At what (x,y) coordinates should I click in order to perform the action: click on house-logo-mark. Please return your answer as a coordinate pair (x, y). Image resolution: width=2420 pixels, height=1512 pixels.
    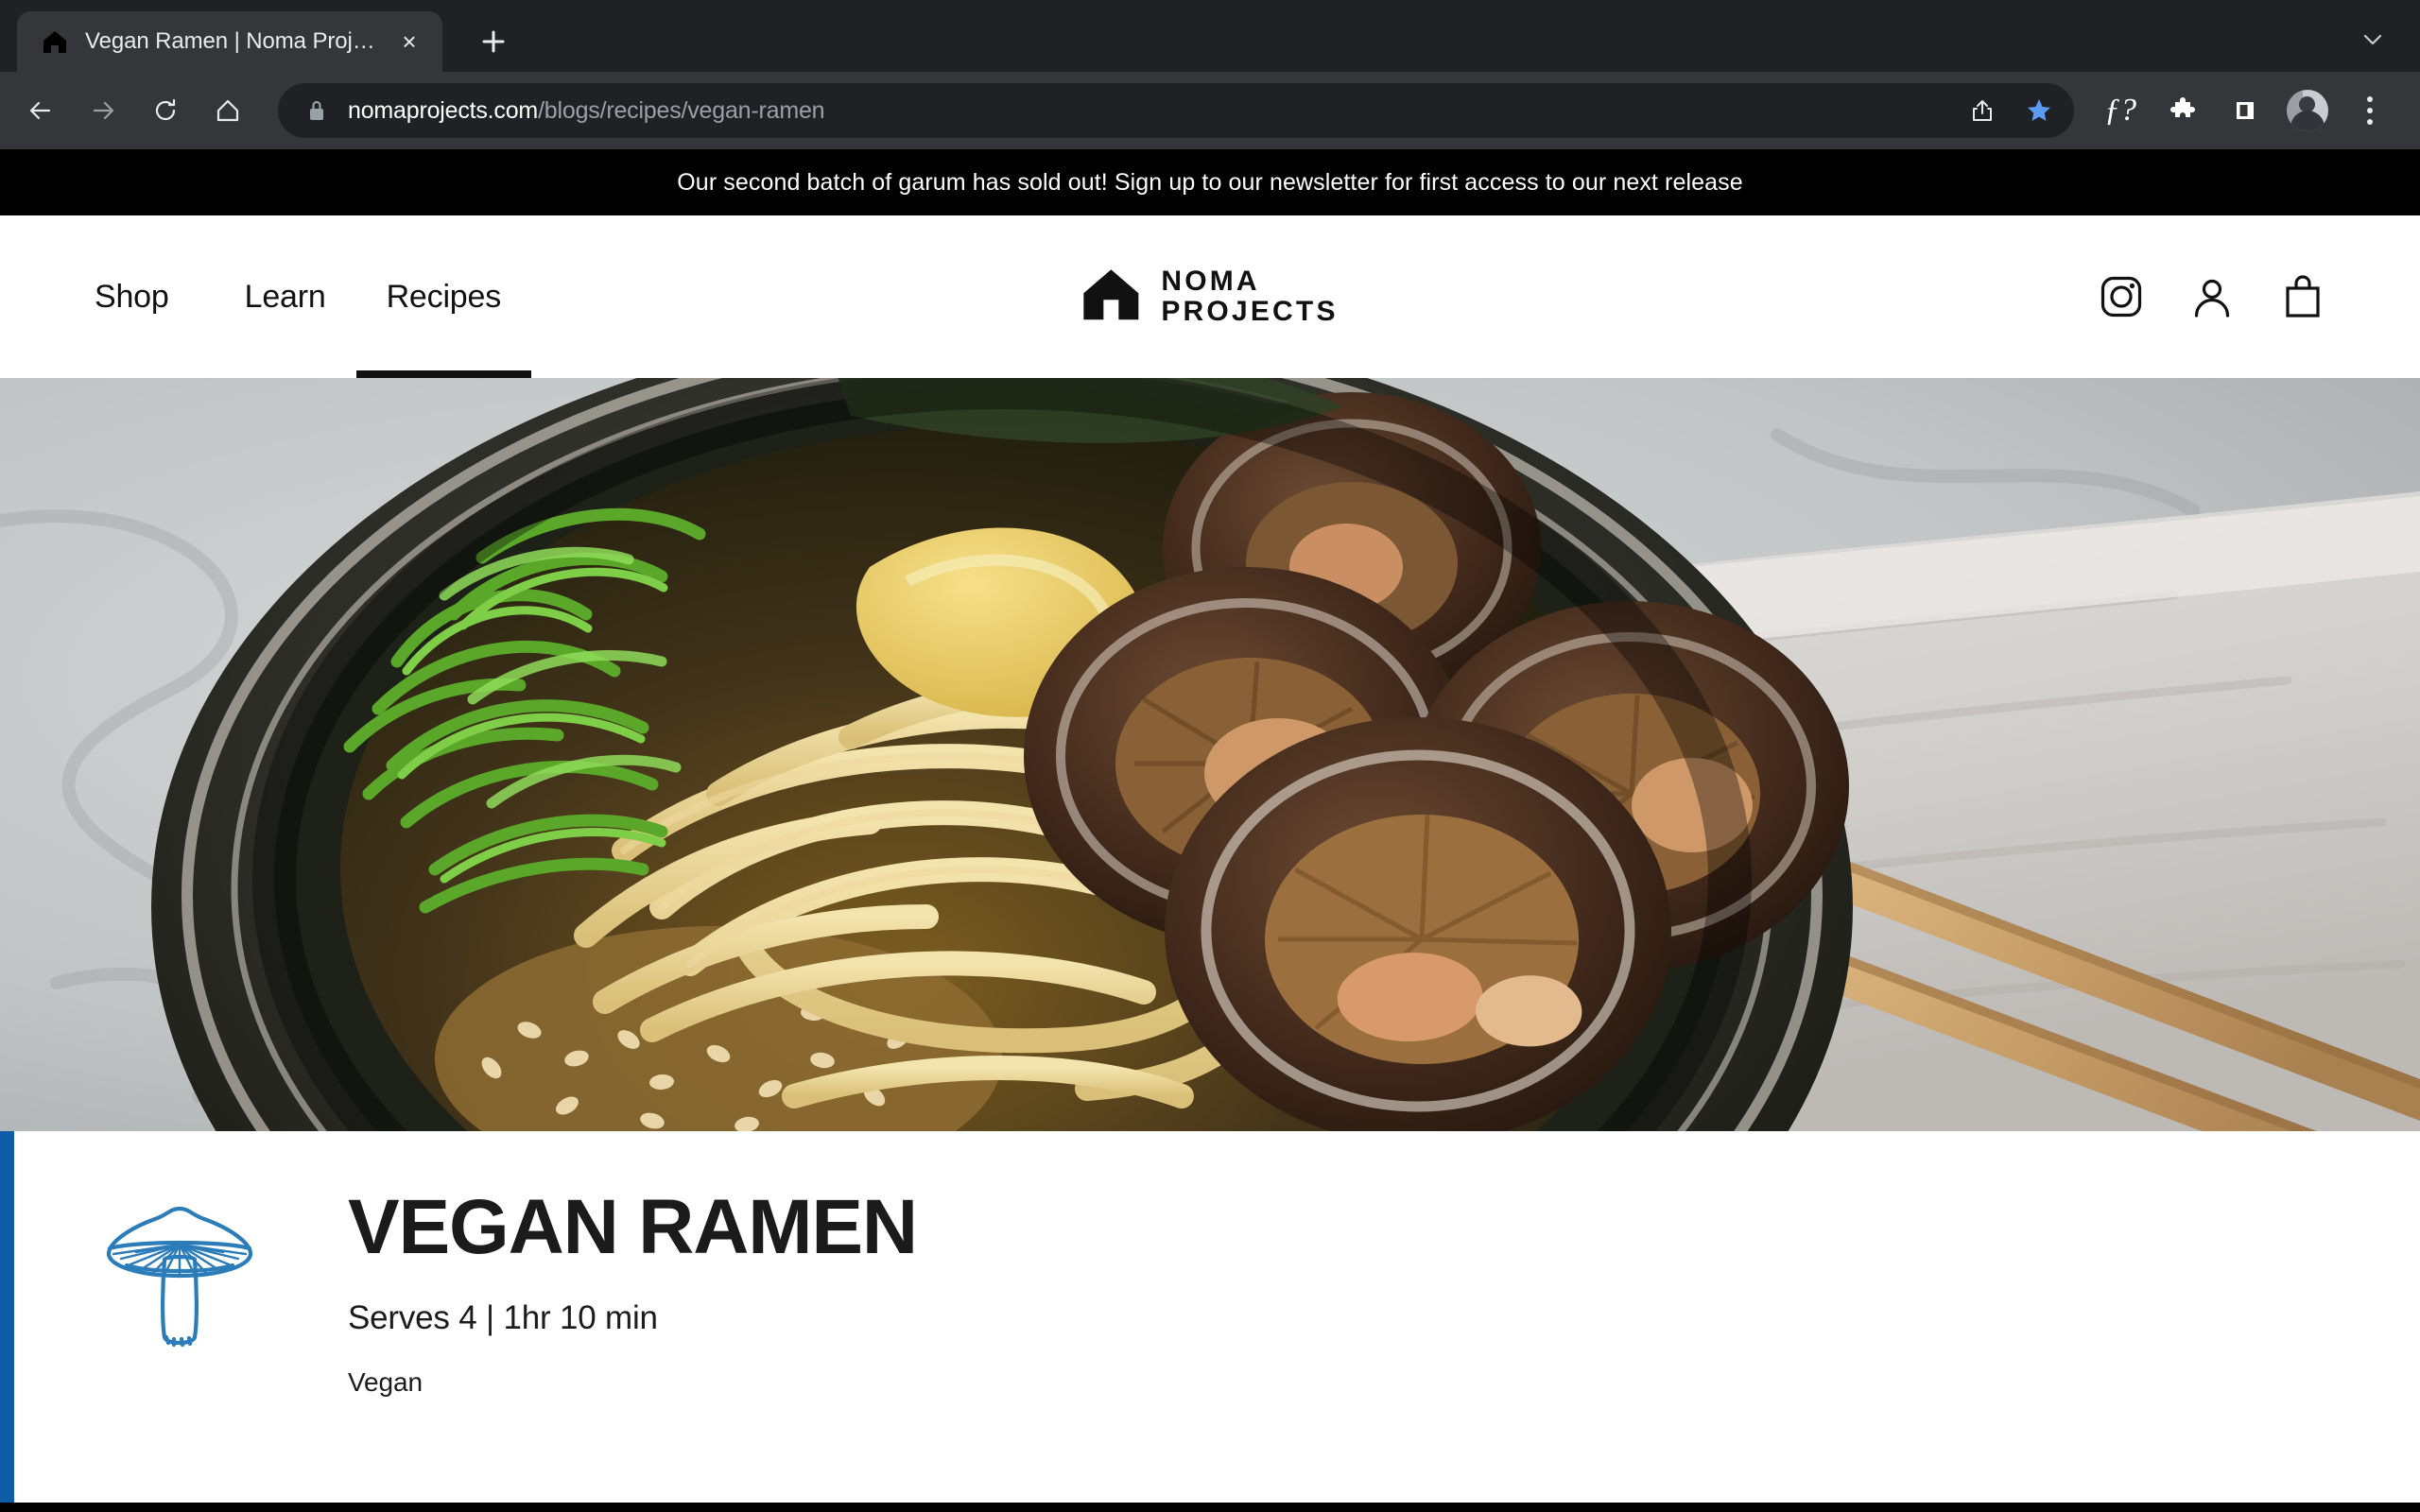
    Looking at the image, I should click on (1110, 297).